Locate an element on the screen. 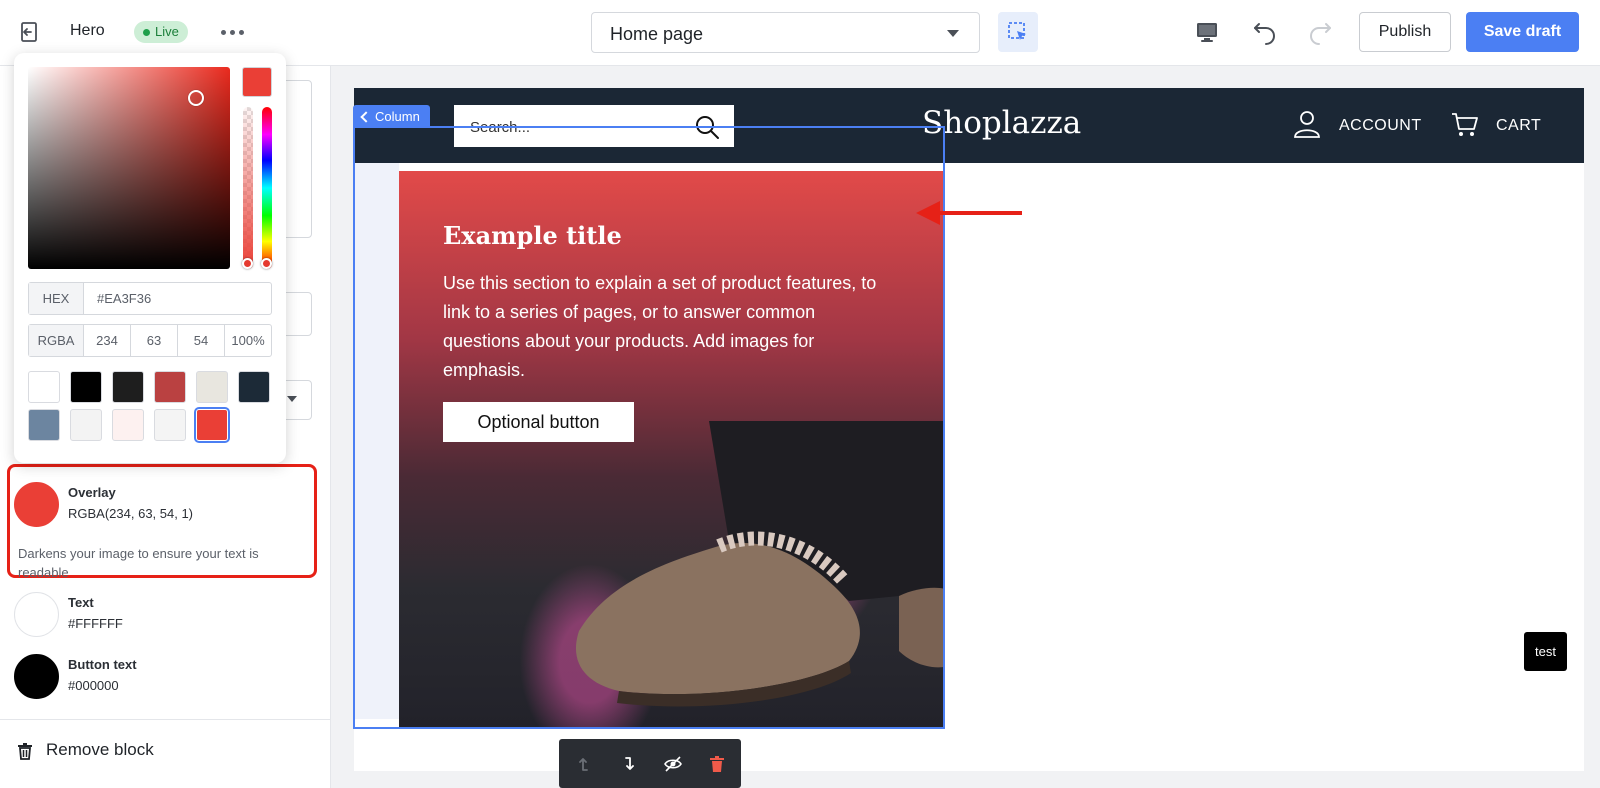 Image resolution: width=1600 pixels, height=788 pixels. text-color-swatch is located at coordinates (36, 614).